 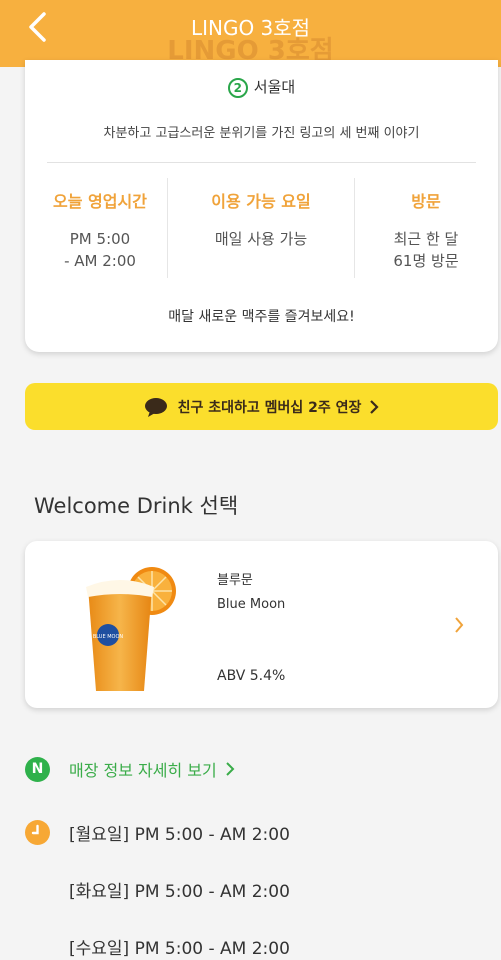 I want to click on subway-line-badge: 2, so click(x=237, y=87).